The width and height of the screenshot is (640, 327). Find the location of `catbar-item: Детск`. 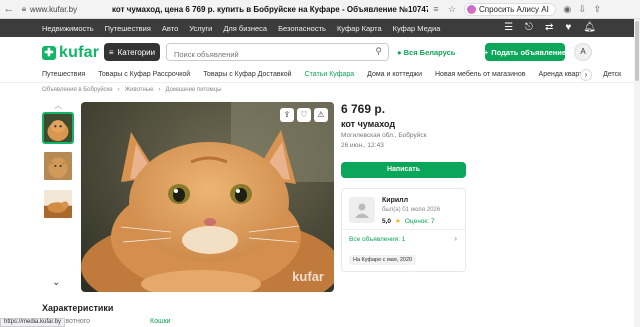

catbar-item: Детск is located at coordinates (612, 74).